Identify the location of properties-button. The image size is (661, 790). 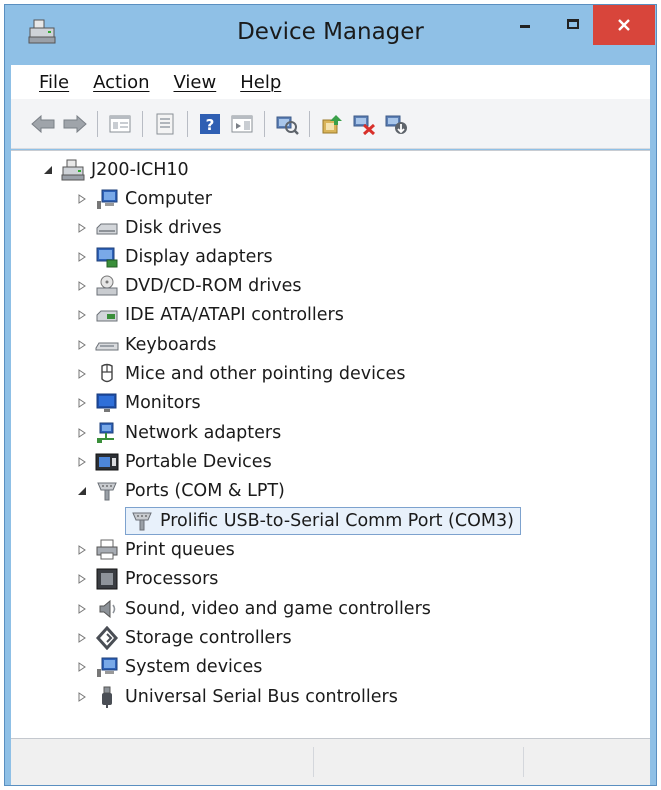
(165, 124).